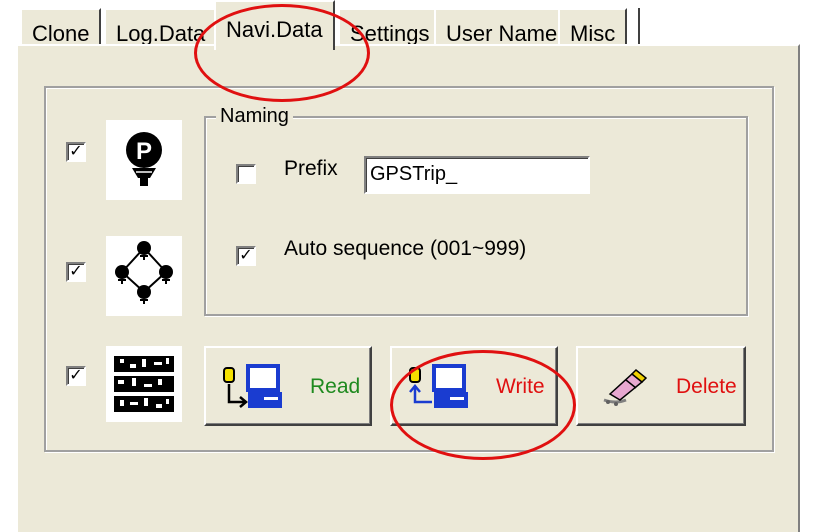 This screenshot has width=814, height=532. What do you see at coordinates (625, 387) in the screenshot?
I see `eraser-icon` at bounding box center [625, 387].